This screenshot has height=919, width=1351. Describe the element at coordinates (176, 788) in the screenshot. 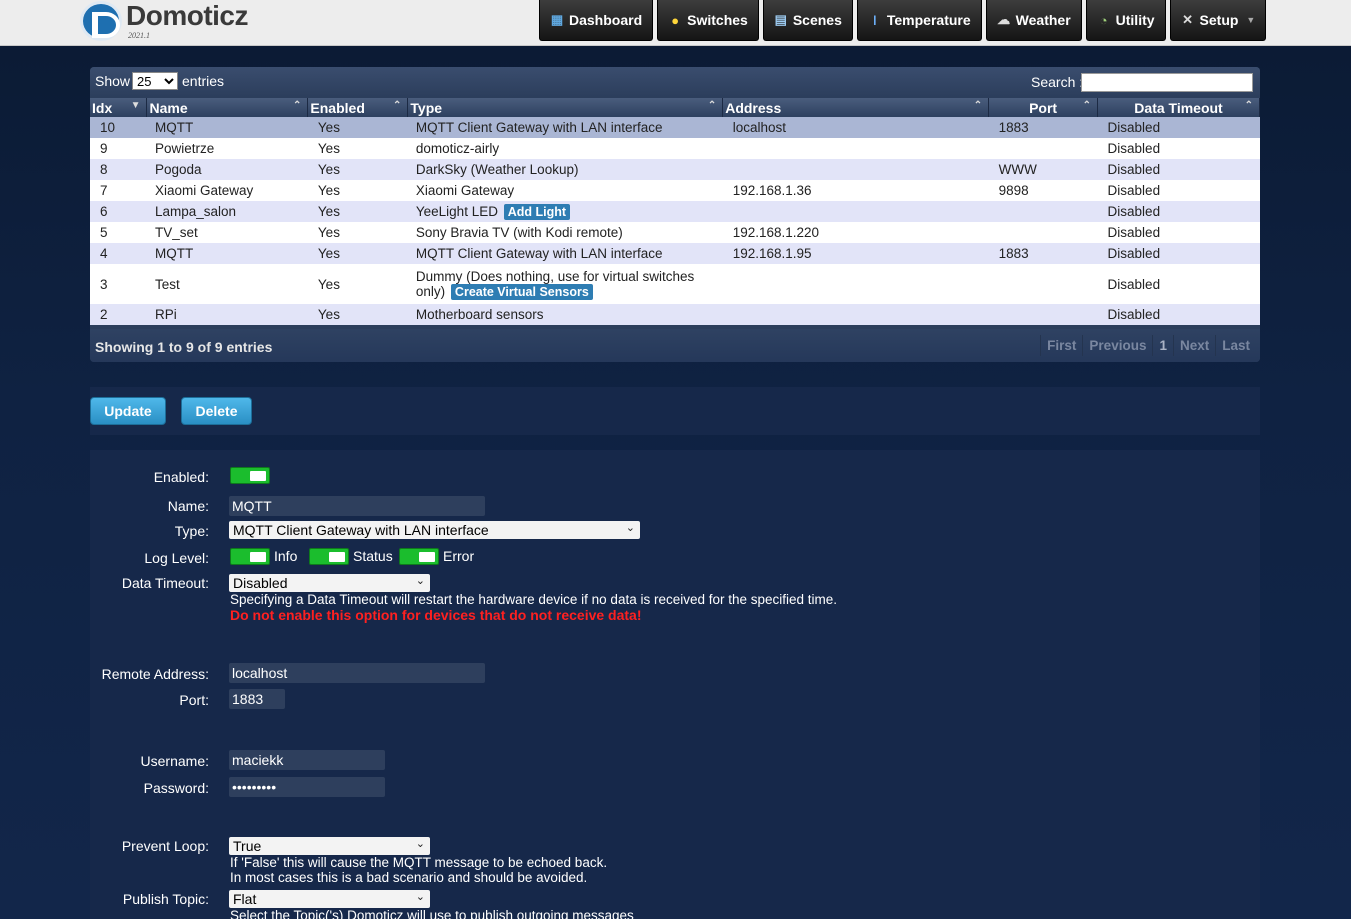

I see `password-label: Password:` at that location.